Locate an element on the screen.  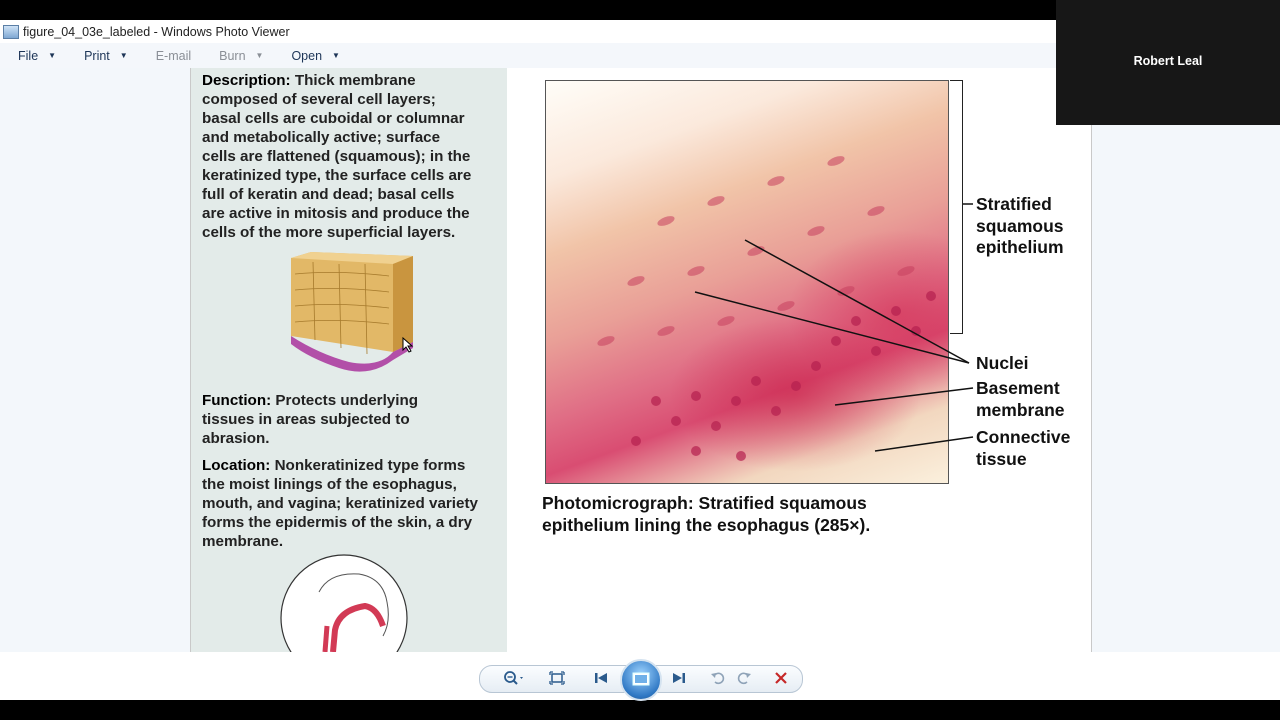
description-heading: Description: is located at coordinates (246, 80).